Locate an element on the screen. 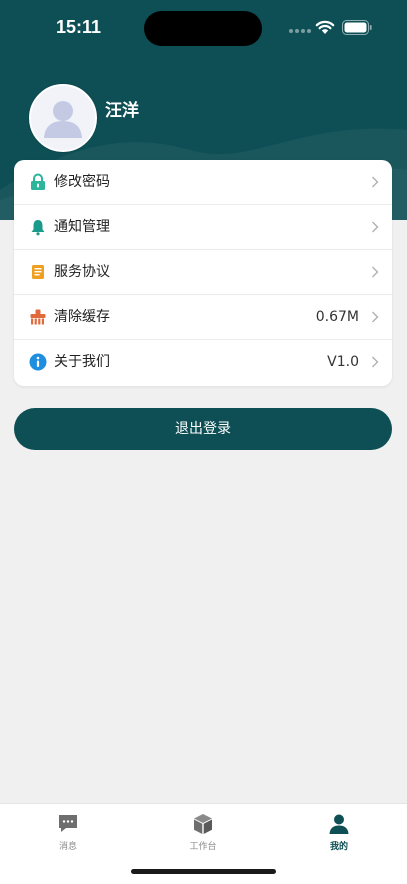  tab-workbench: 工作台 is located at coordinates (203, 834).